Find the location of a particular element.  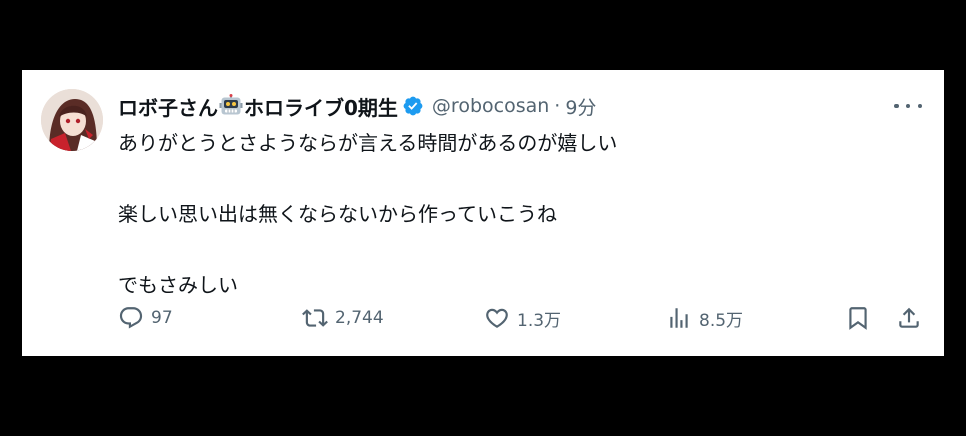

retweet-button: 2,744 is located at coordinates (343, 318).